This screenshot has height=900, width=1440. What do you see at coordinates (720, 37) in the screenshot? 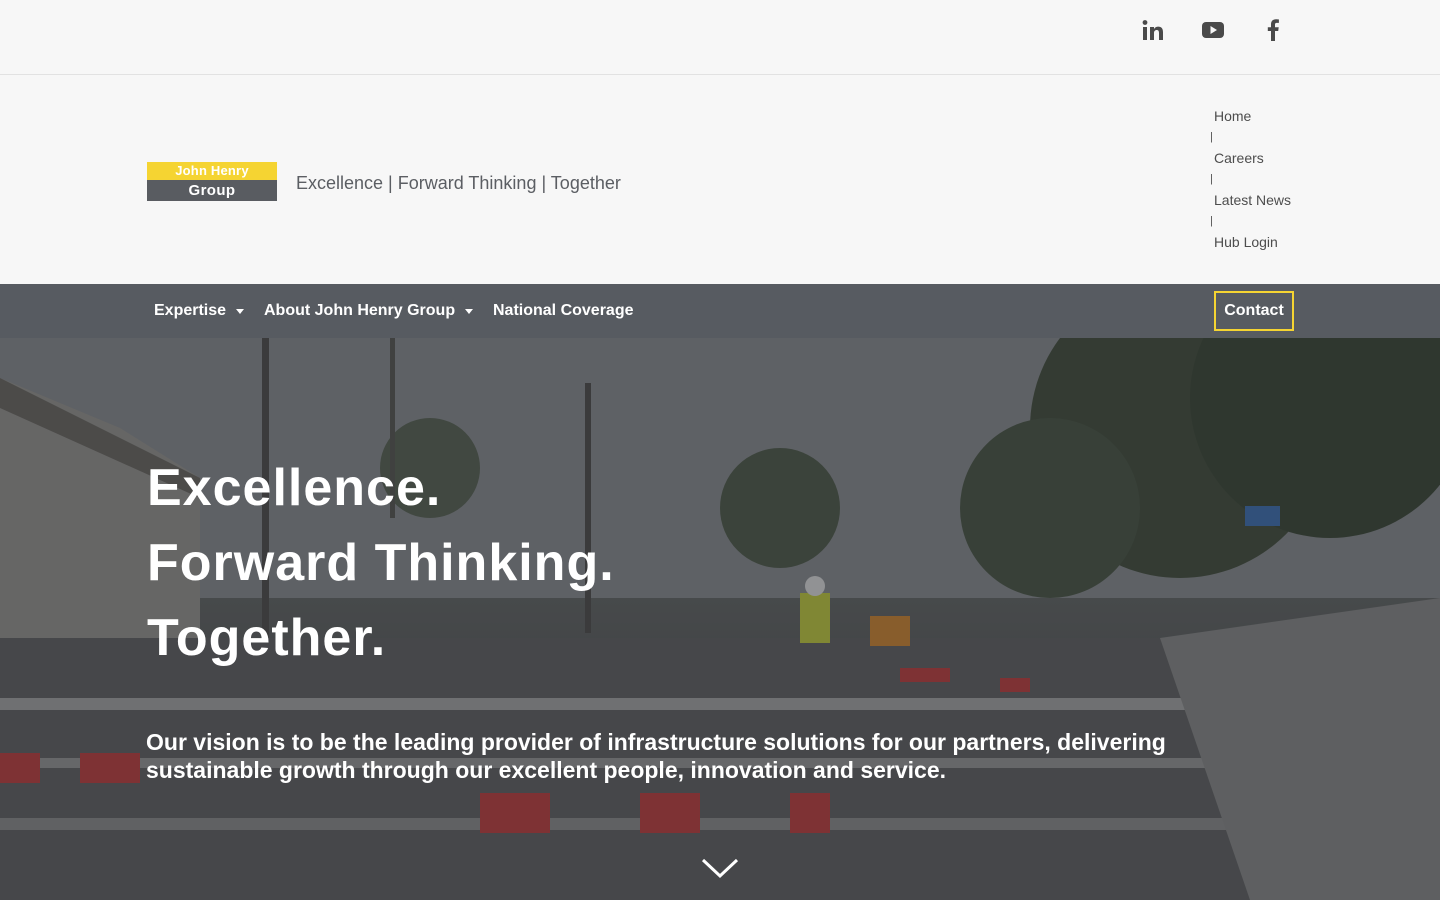
I see `social-bar` at bounding box center [720, 37].